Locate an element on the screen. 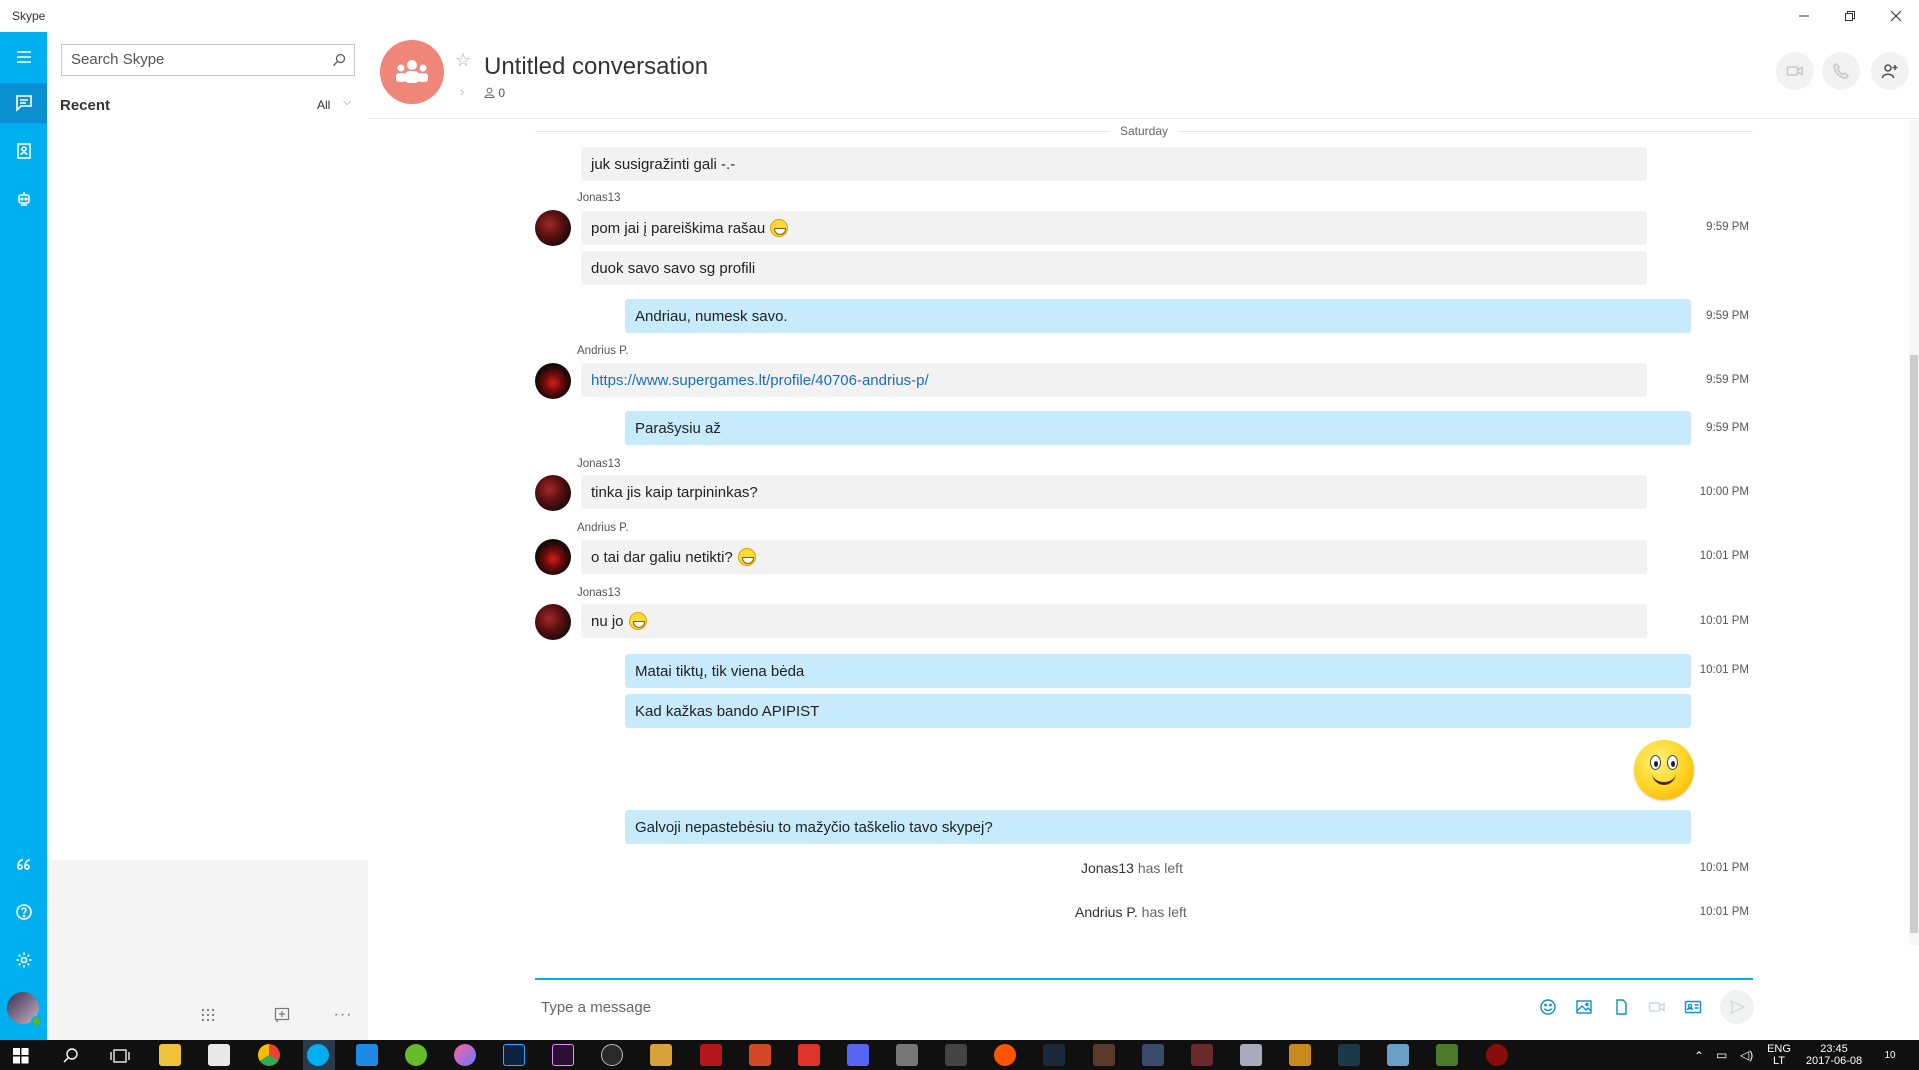 The image size is (1919, 1070). contacts-button is located at coordinates (23, 151).